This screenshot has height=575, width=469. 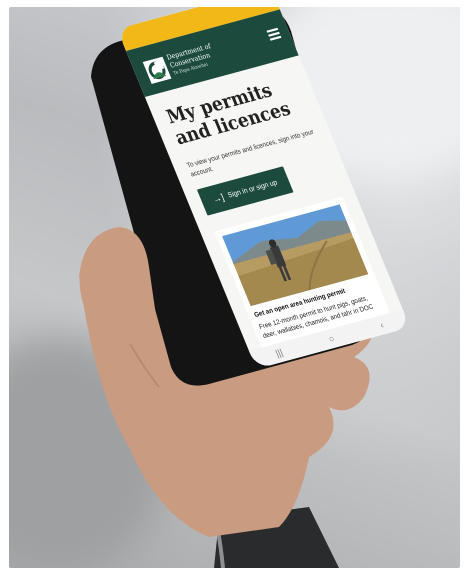 I want to click on home-icon: ○, so click(x=331, y=338).